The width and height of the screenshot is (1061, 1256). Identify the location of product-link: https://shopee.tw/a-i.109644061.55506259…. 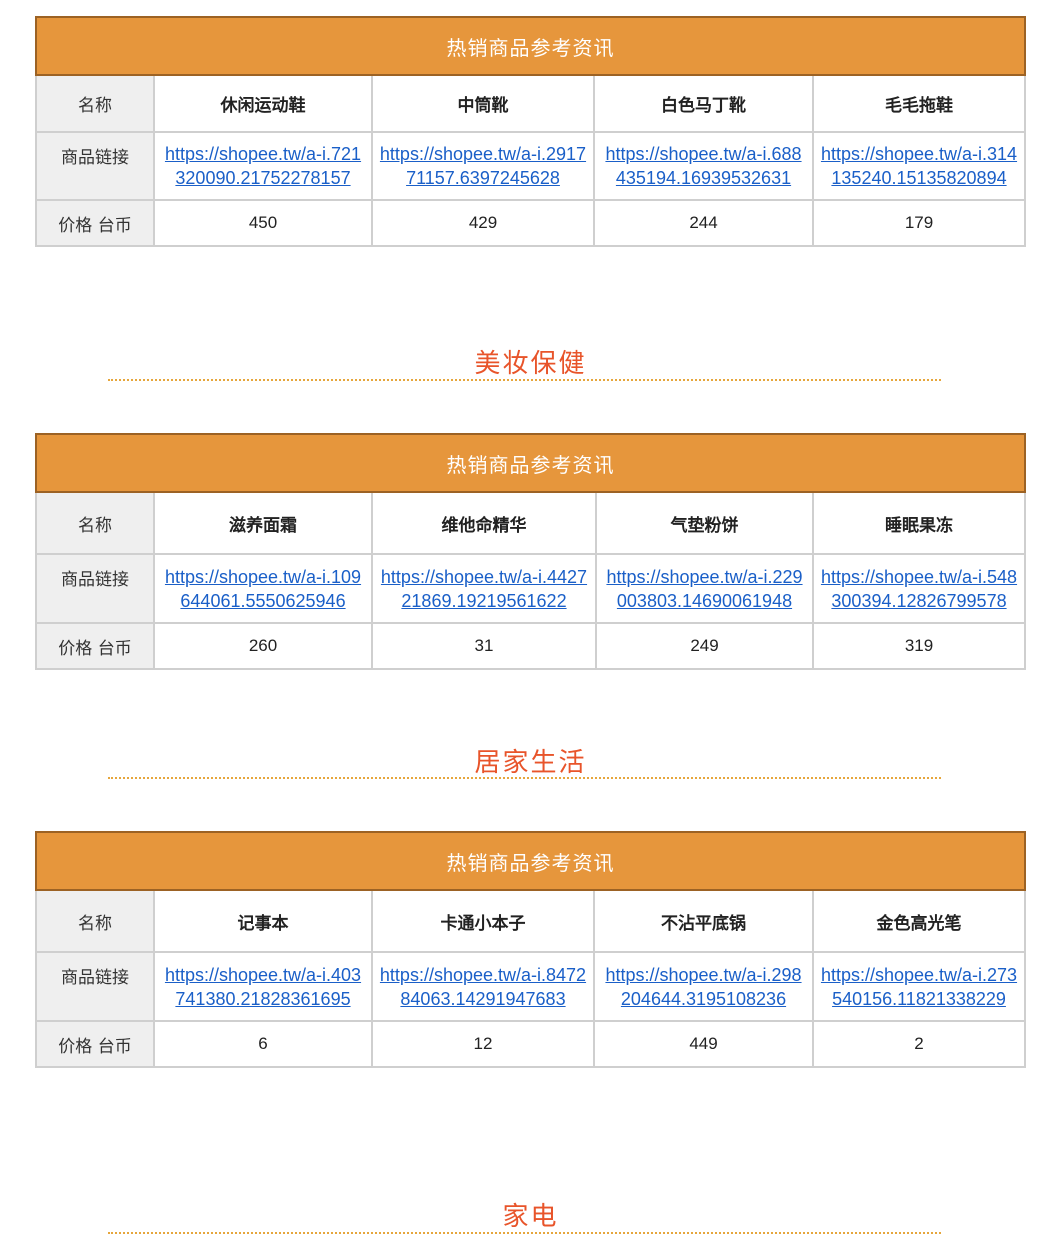
(263, 589).